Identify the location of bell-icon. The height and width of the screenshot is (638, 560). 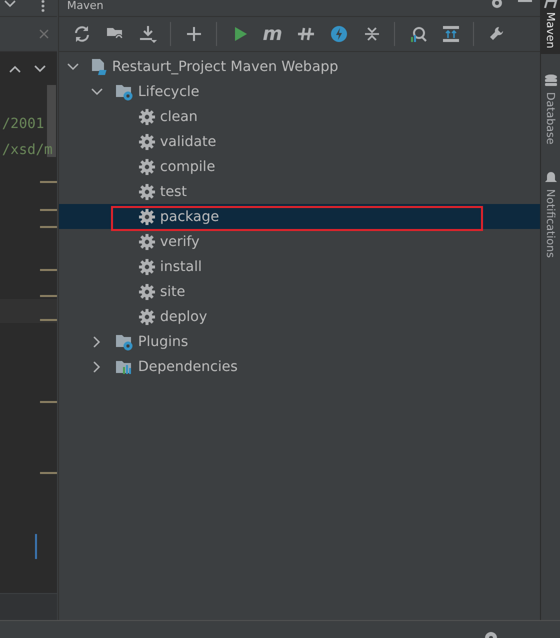
(551, 177).